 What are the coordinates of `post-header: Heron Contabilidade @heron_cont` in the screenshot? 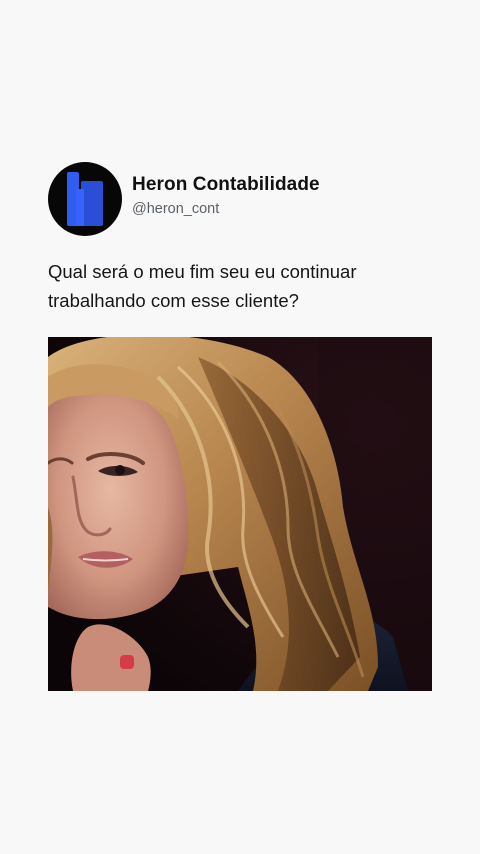 It's located at (240, 199).